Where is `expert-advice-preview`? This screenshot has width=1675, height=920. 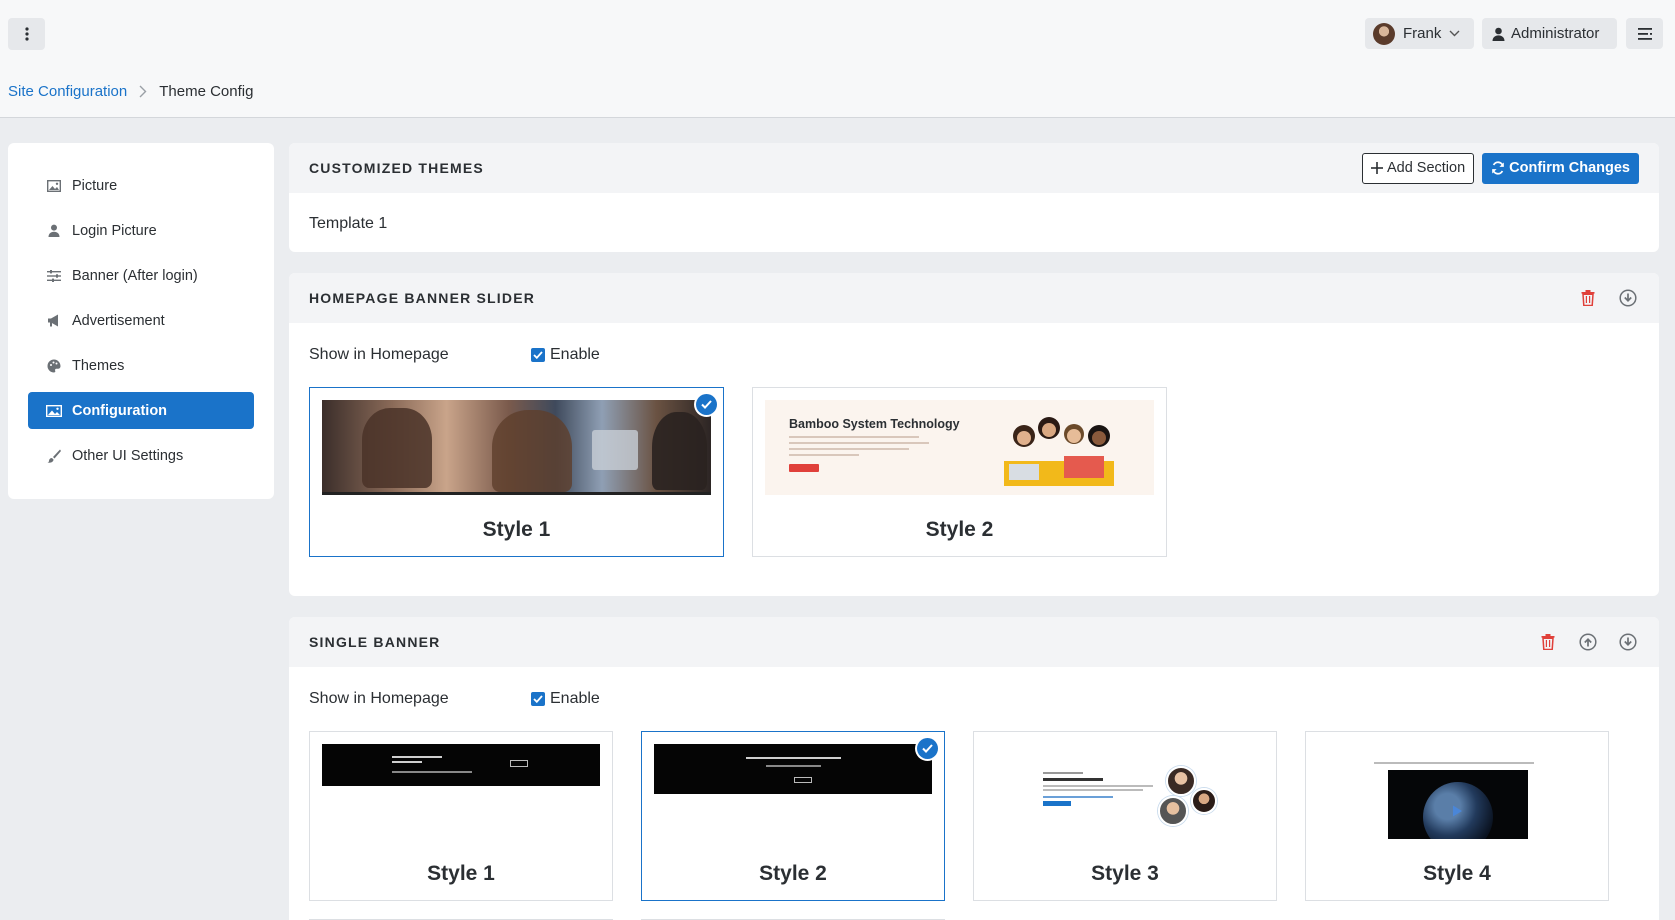
expert-advice-preview is located at coordinates (1125, 791).